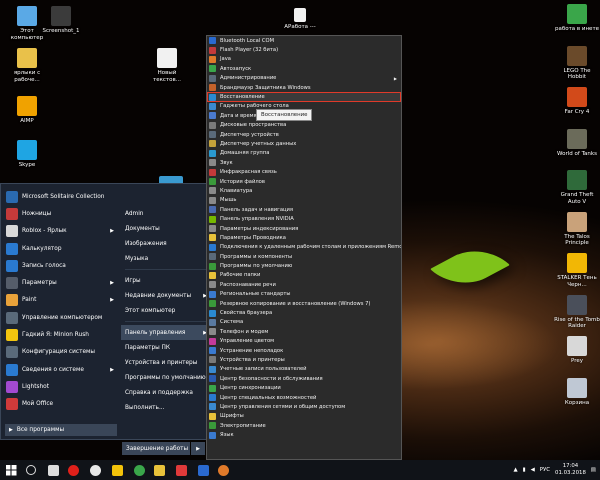 The height and width of the screenshot is (480, 600). Describe the element at coordinates (304, 434) in the screenshot. I see `control-panel-item: Язык` at that location.